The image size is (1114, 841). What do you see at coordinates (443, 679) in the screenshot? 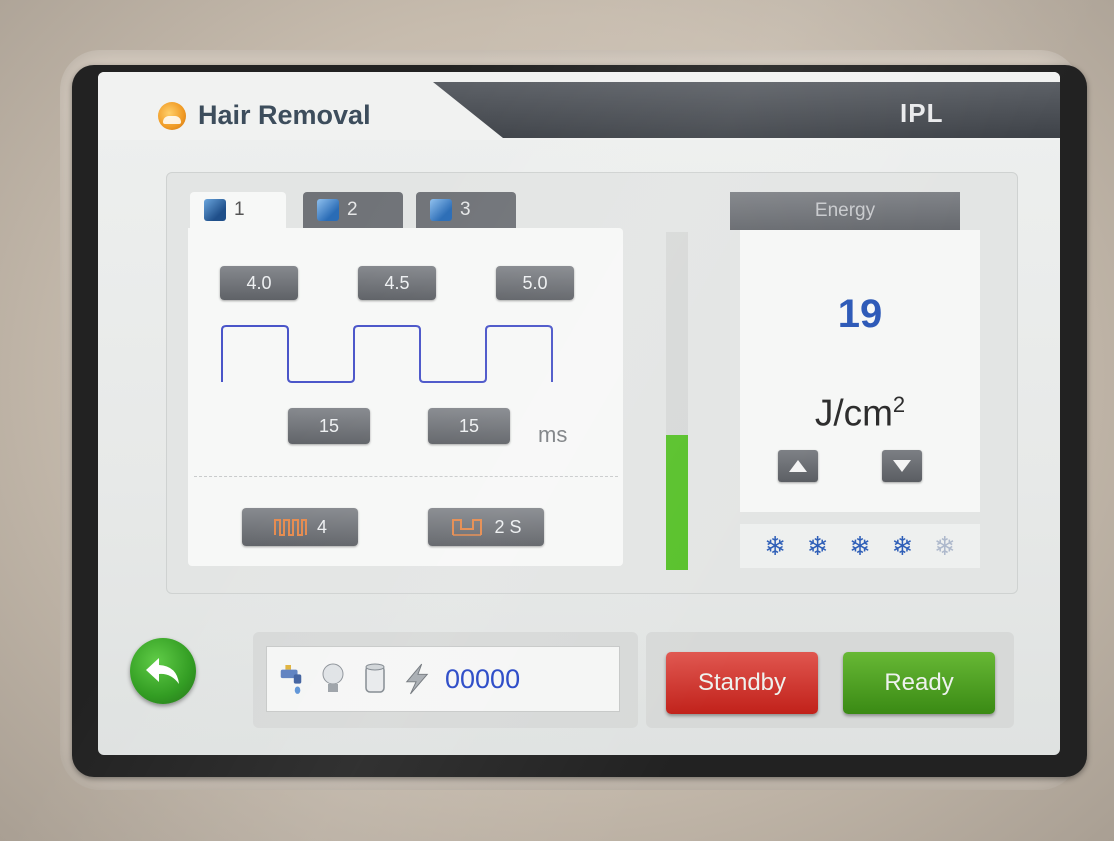
I see `status-indicators: 00000` at bounding box center [443, 679].